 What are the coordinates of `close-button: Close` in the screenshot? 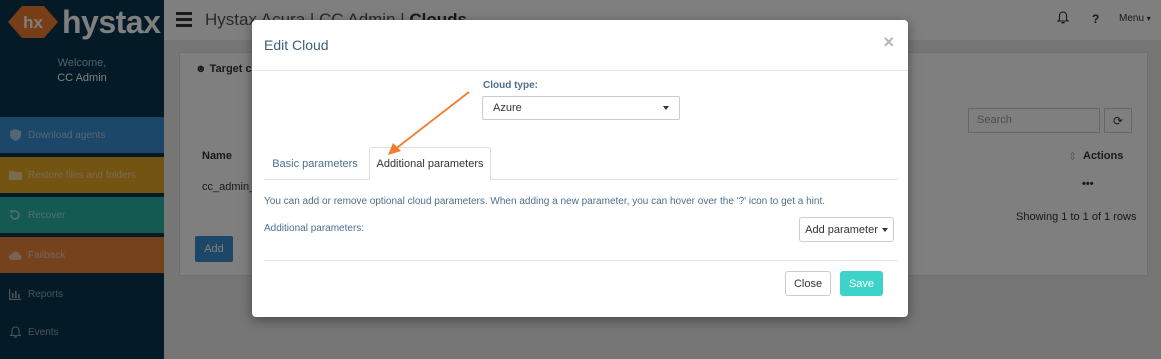 It's located at (808, 283).